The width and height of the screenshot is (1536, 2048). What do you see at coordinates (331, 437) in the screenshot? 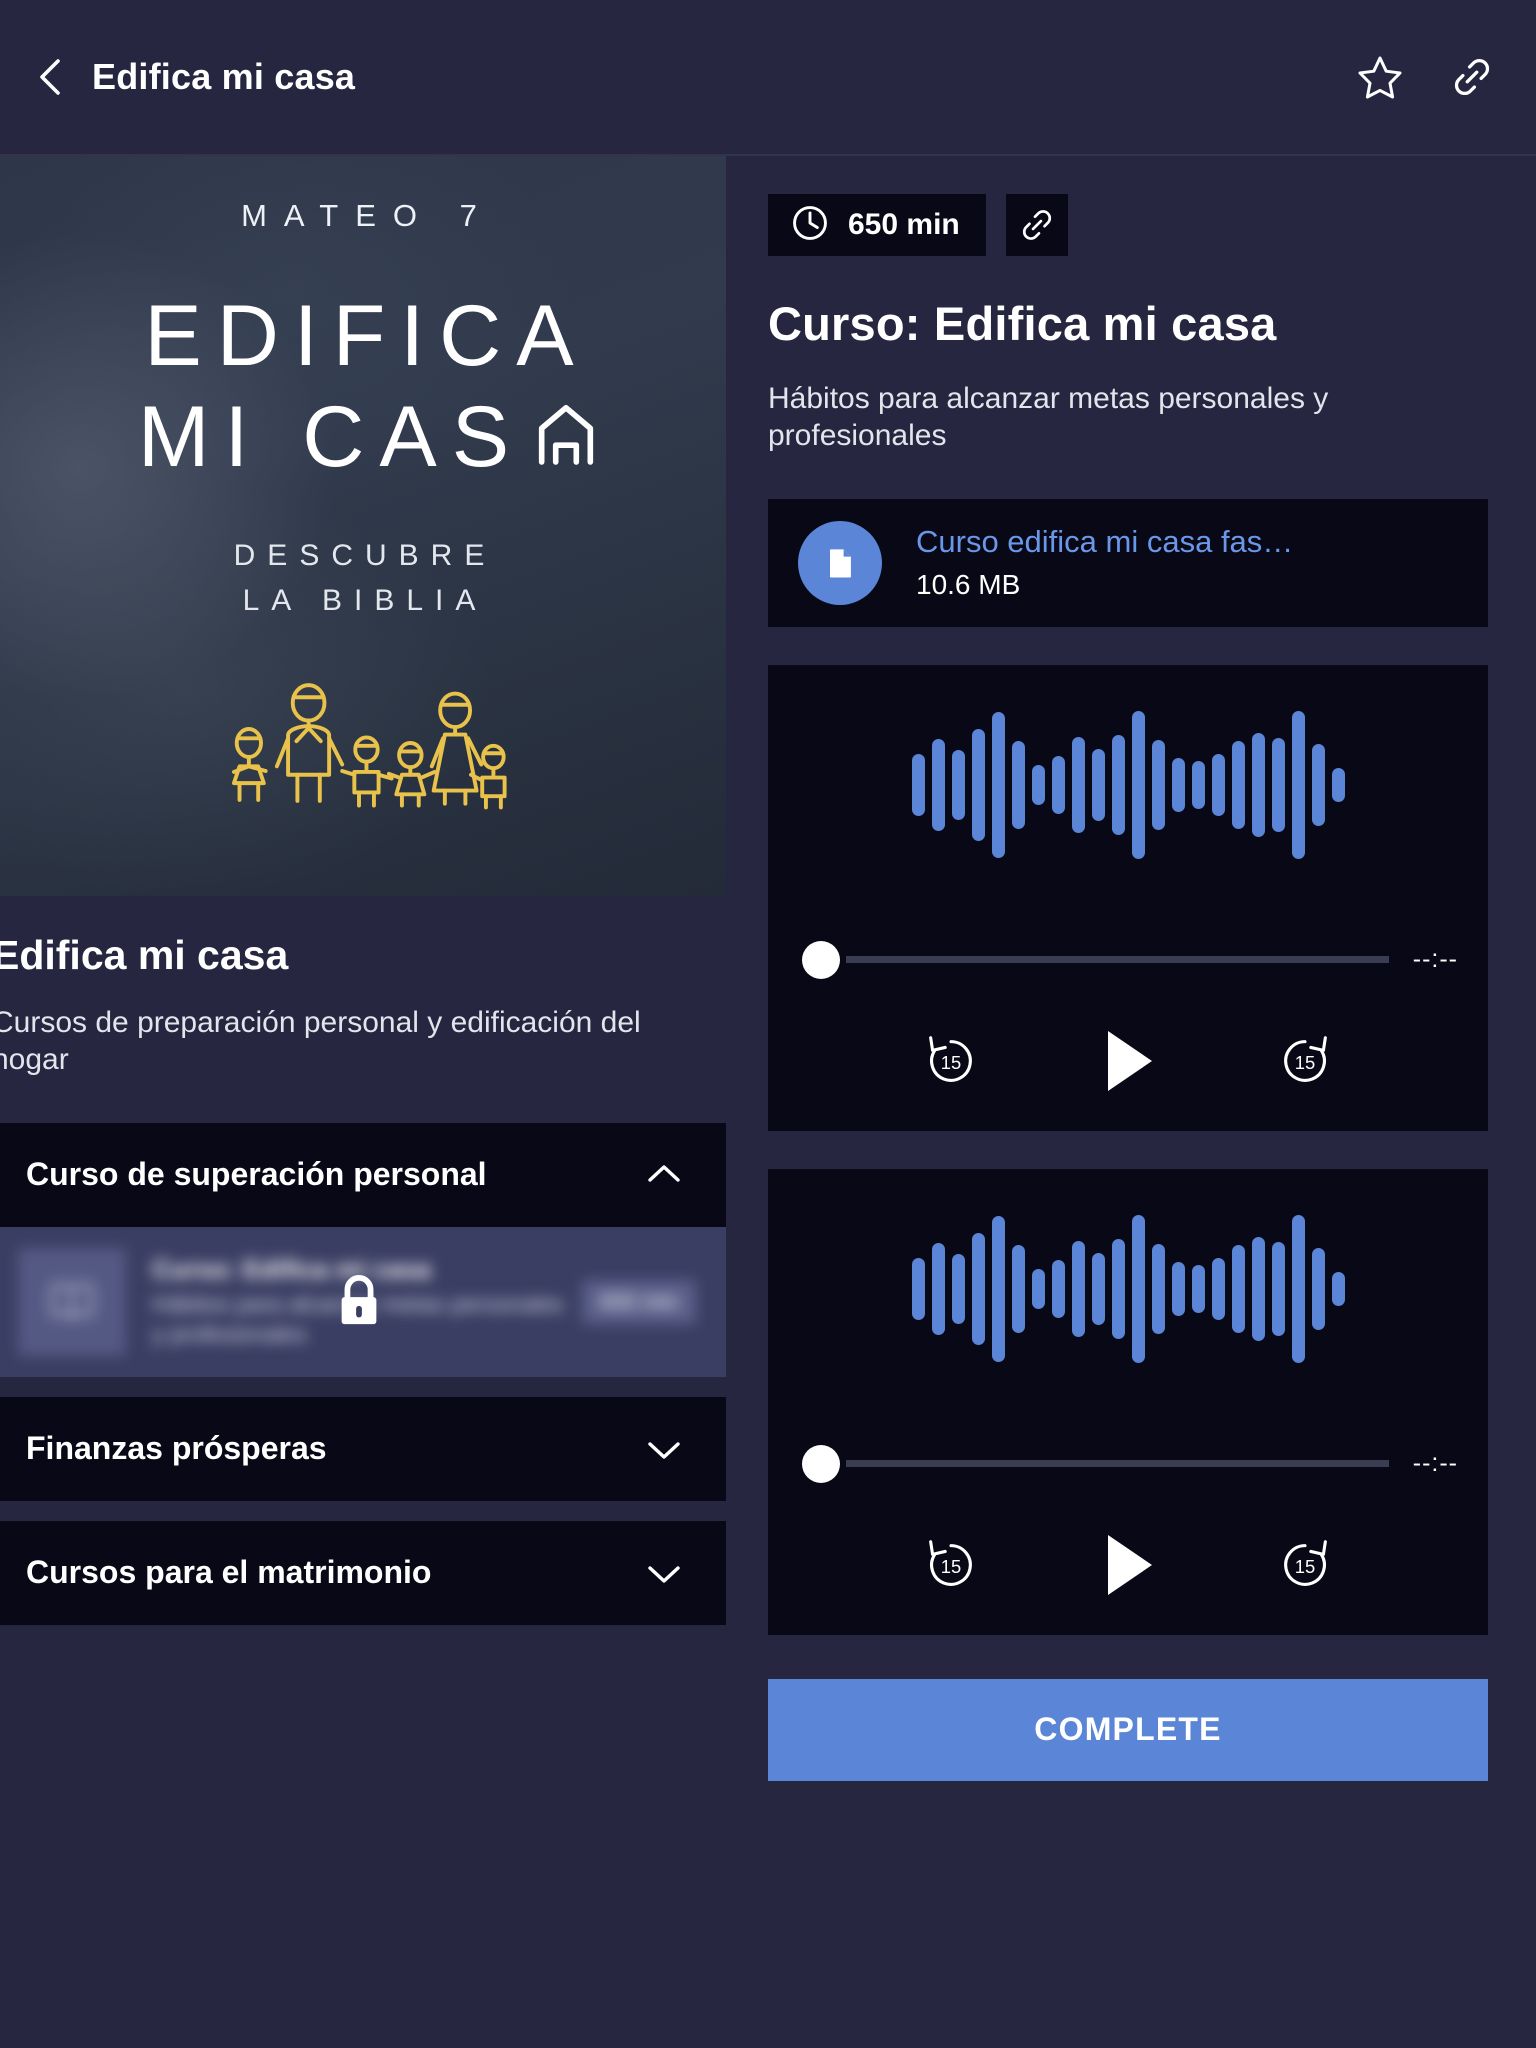
I see `cover-line-2-text: MI CAS` at bounding box center [331, 437].